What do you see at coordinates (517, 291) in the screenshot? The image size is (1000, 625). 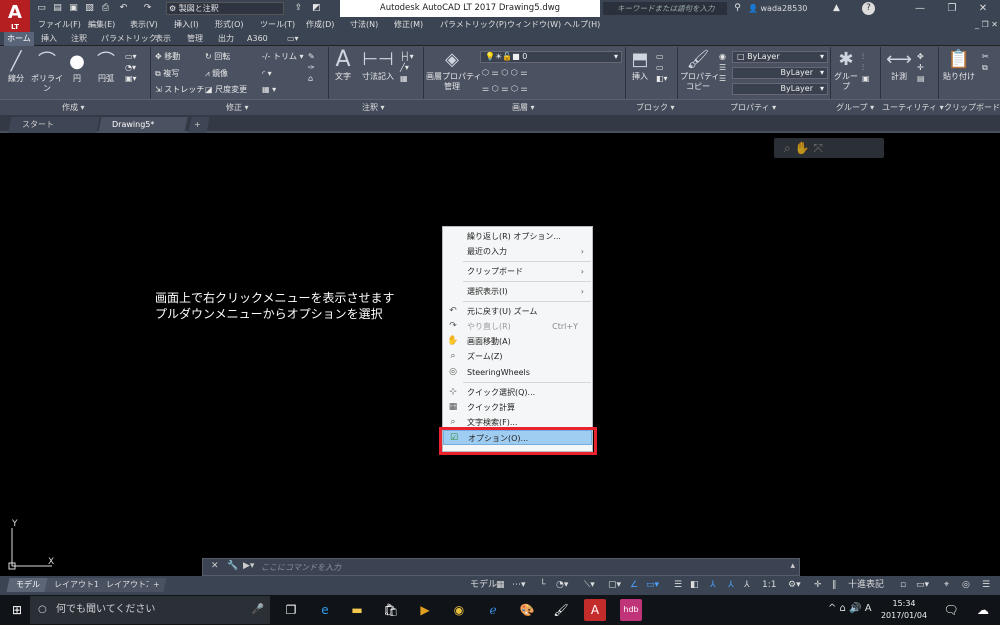 I see `menu-item-isolate: 選択表示(I) ›` at bounding box center [517, 291].